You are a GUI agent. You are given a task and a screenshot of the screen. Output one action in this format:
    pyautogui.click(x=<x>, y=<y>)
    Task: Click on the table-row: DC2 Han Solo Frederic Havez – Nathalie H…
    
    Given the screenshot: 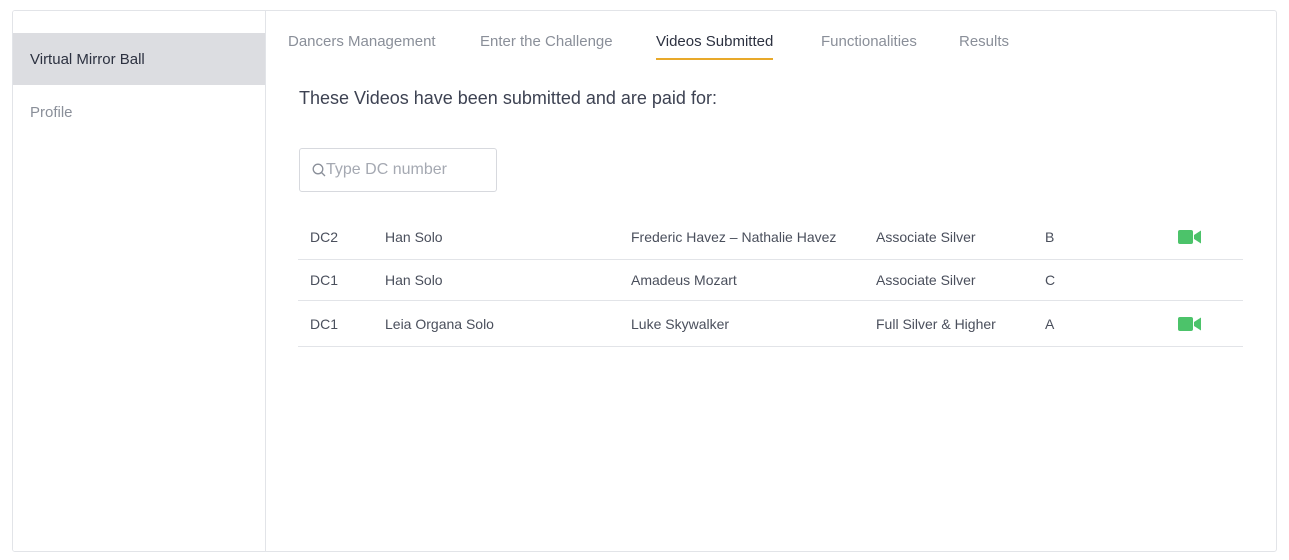 What is the action you would take?
    pyautogui.click(x=770, y=237)
    